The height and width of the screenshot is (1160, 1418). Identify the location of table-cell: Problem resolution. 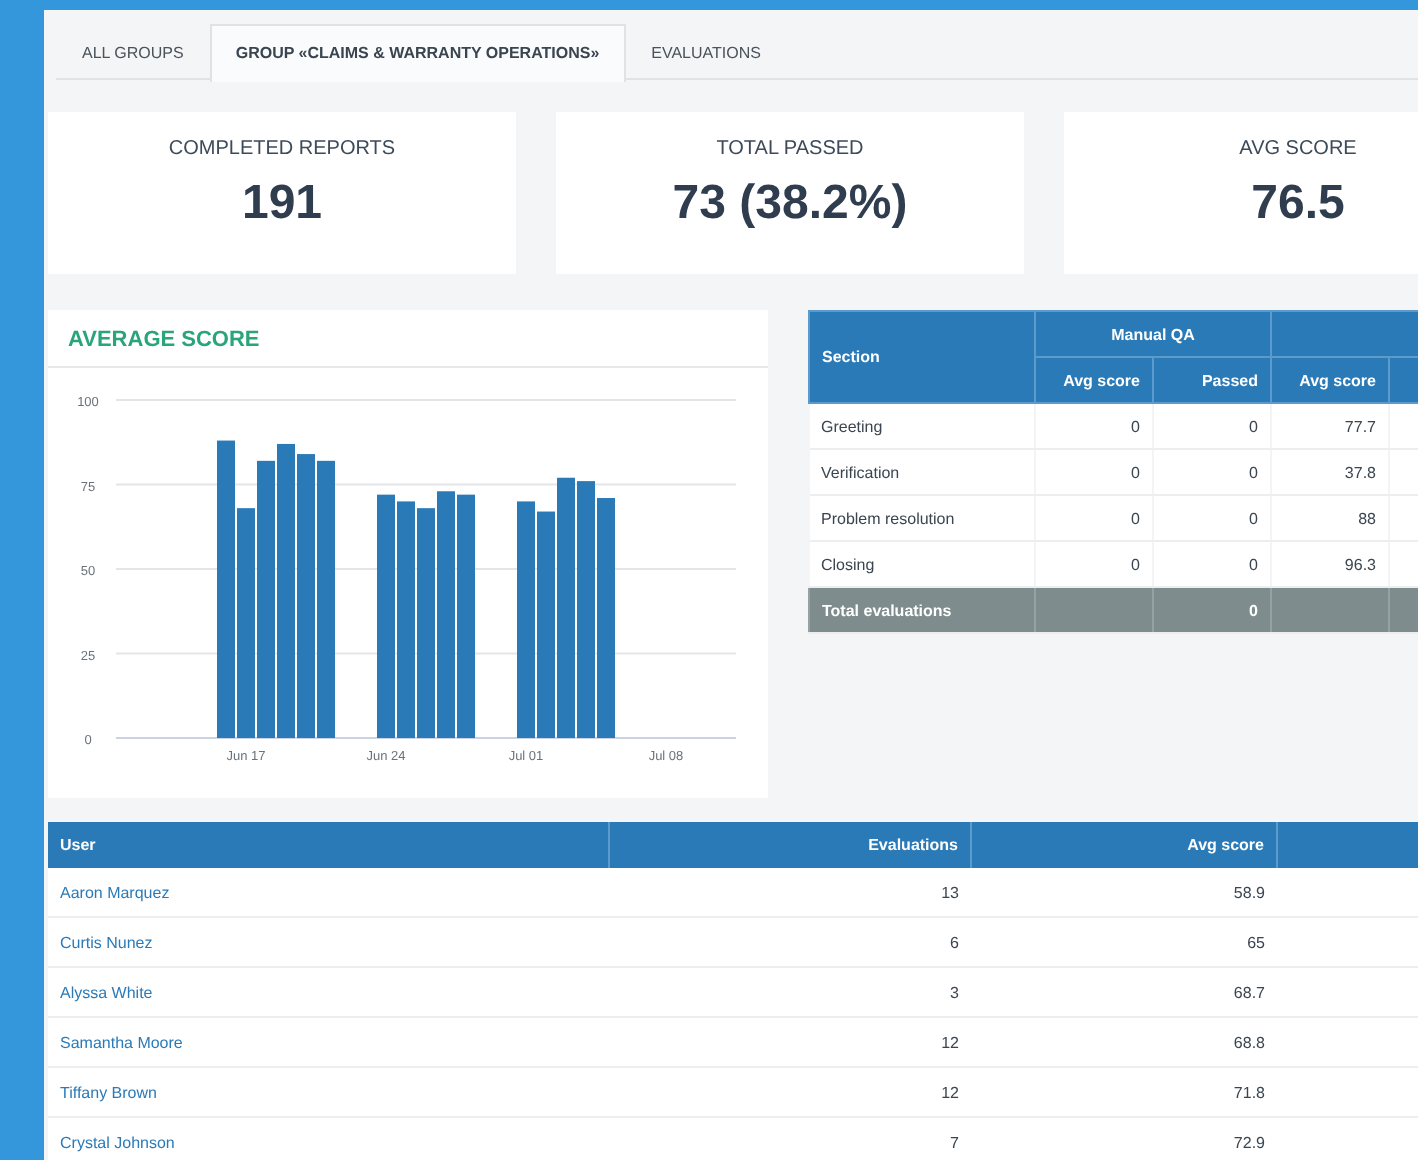
(922, 518).